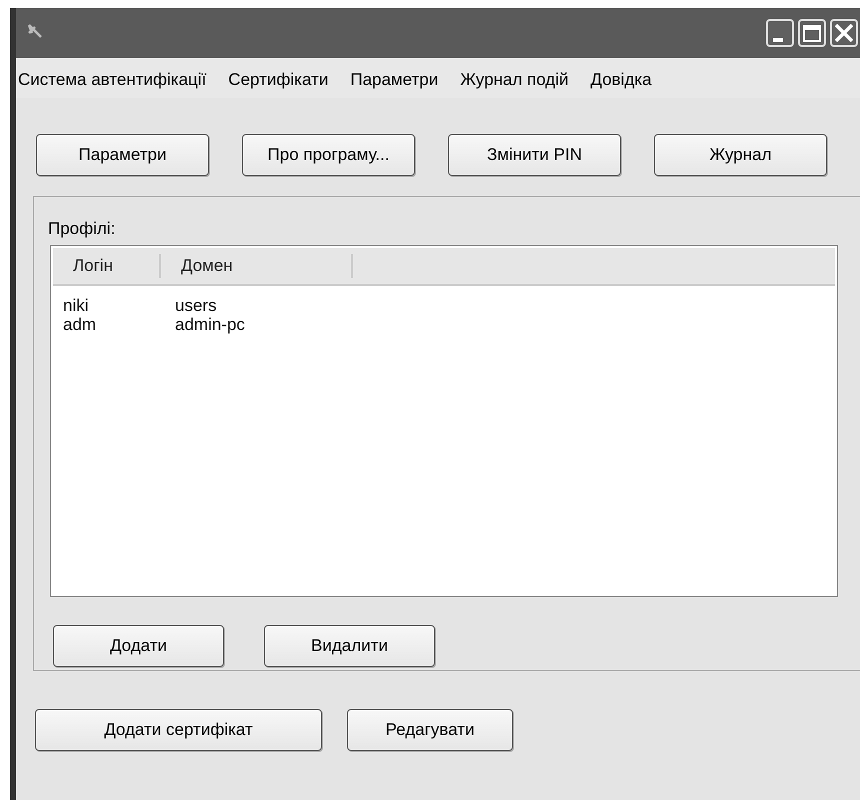  I want to click on menu-item: Система автентифікації, so click(112, 84).